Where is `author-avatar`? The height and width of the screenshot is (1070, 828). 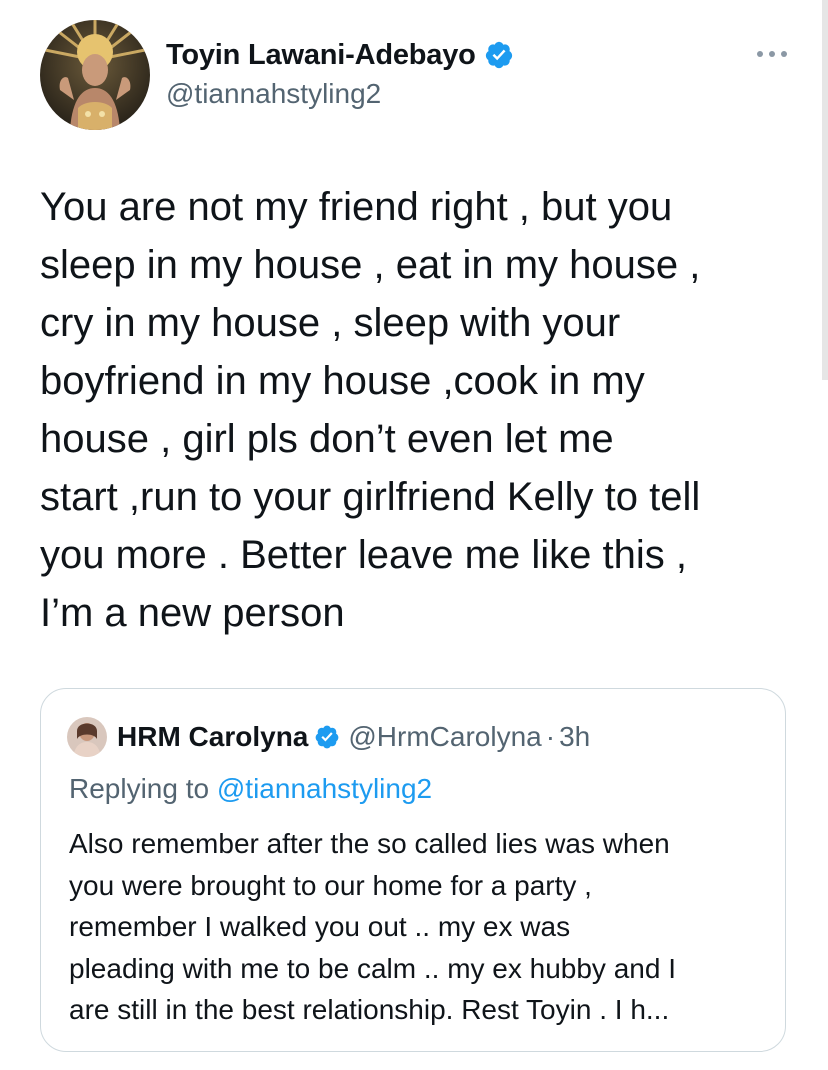
author-avatar is located at coordinates (95, 75).